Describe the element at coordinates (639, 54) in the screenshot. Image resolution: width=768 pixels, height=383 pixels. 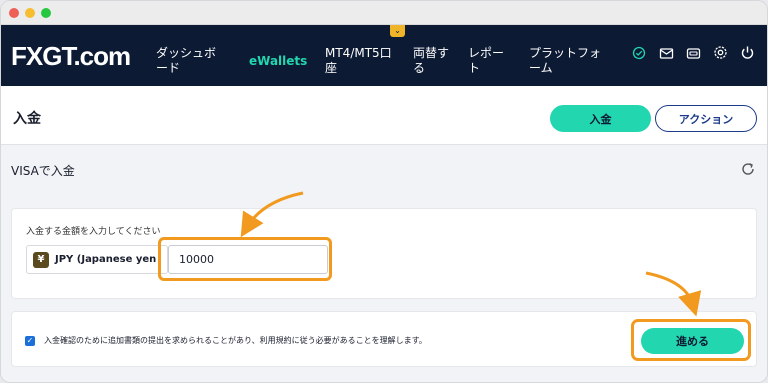
I see `verified-icon` at that location.